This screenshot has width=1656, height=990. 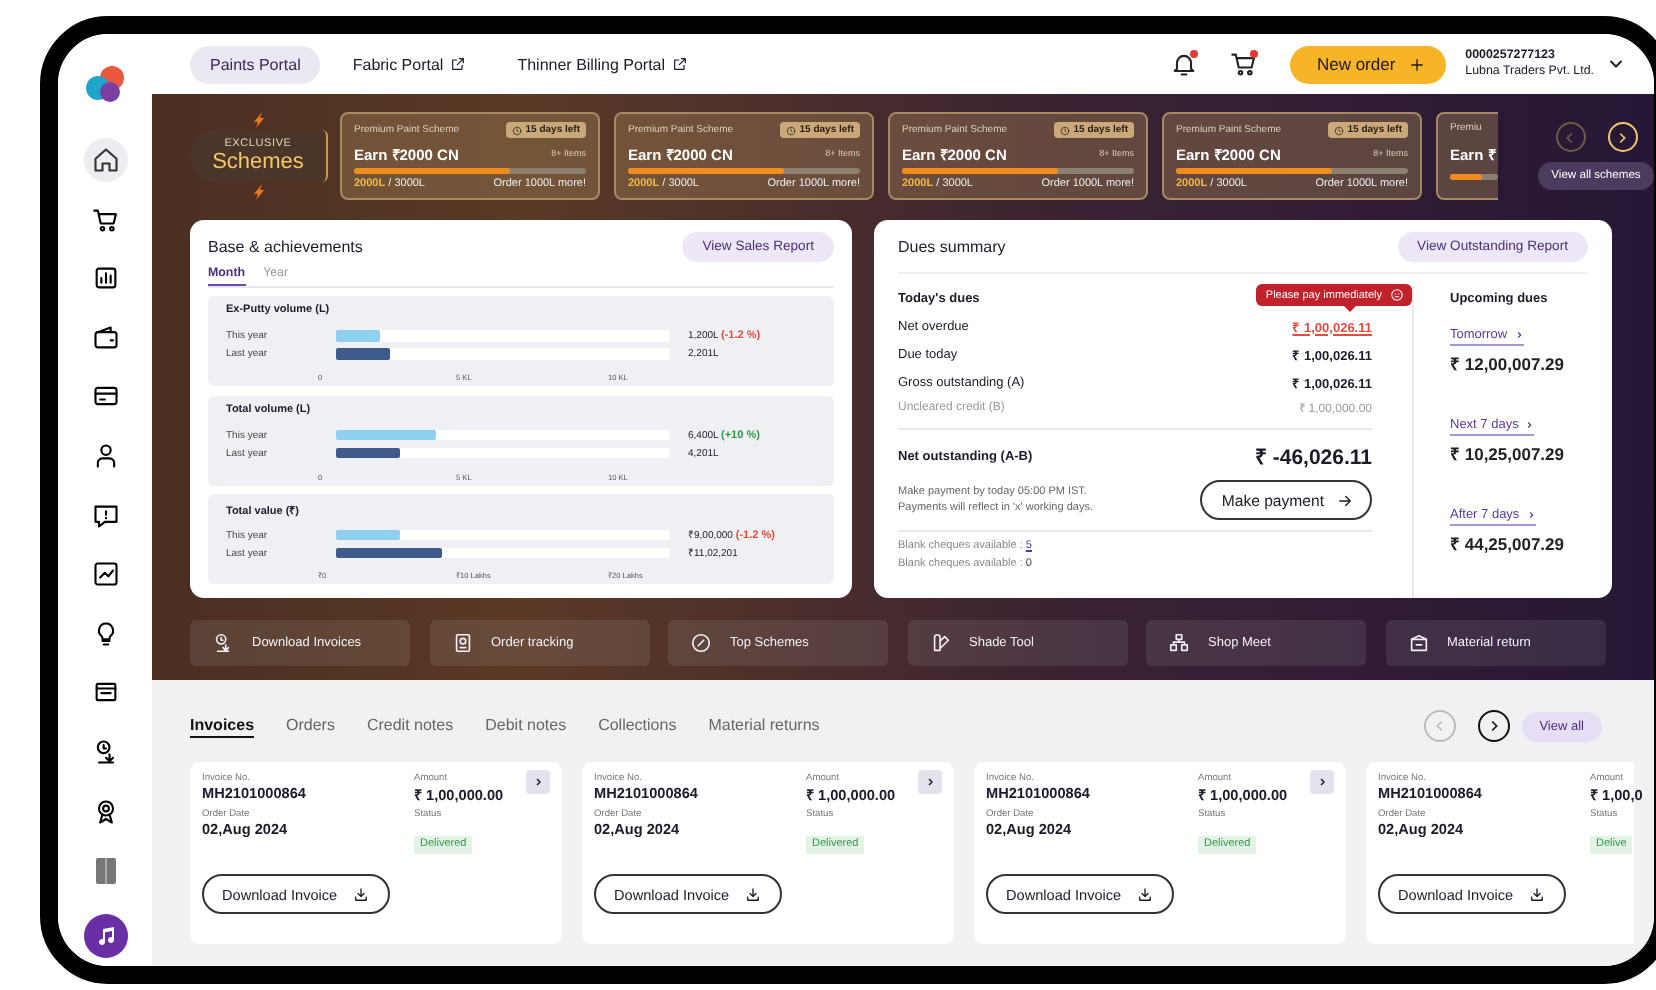 I want to click on logo-icon, so click(x=105, y=84).